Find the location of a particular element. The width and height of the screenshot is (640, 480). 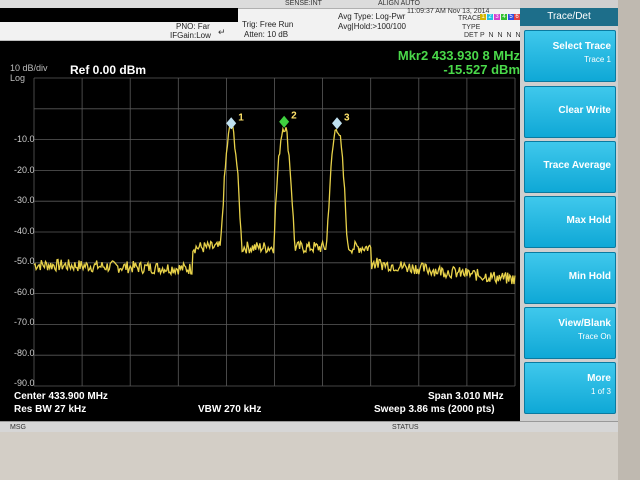

trace-1-box: 1 is located at coordinates (483, 17).